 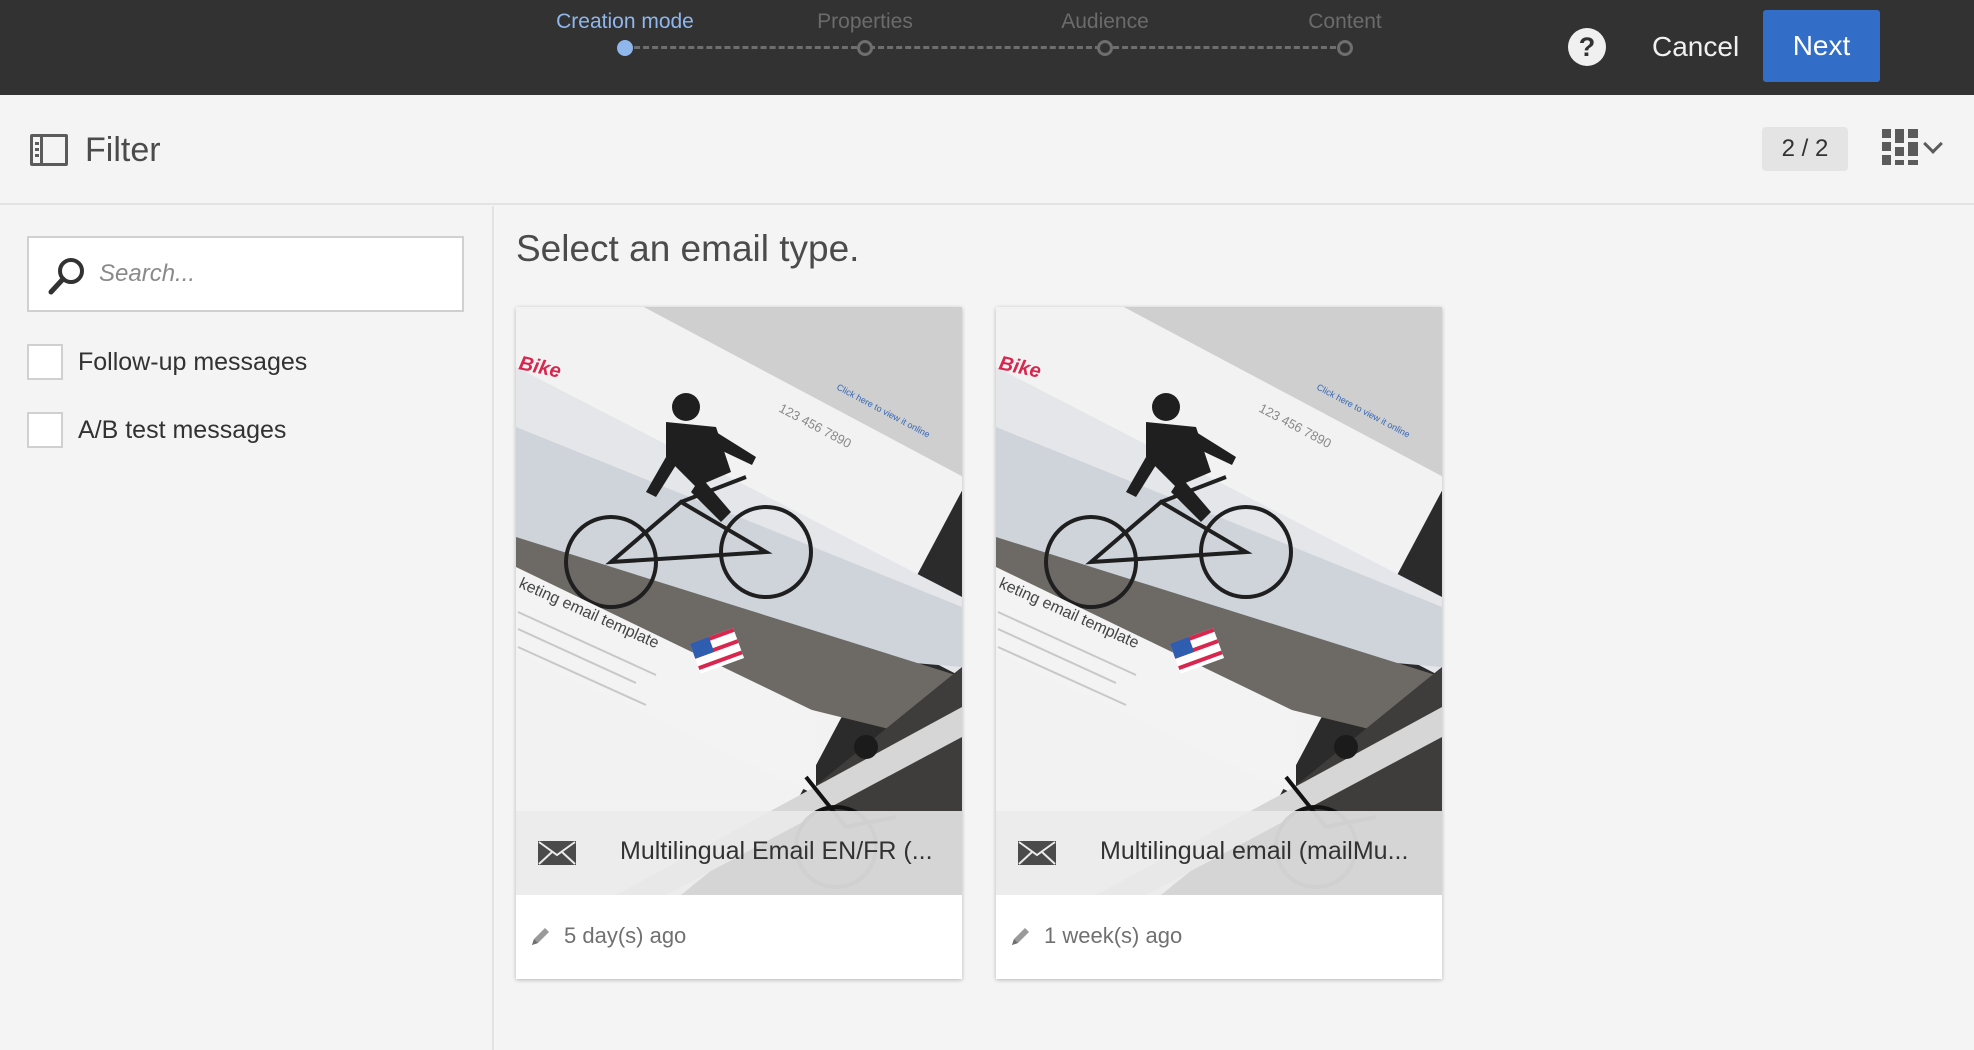 What do you see at coordinates (1821, 46) in the screenshot?
I see `next-button: Next` at bounding box center [1821, 46].